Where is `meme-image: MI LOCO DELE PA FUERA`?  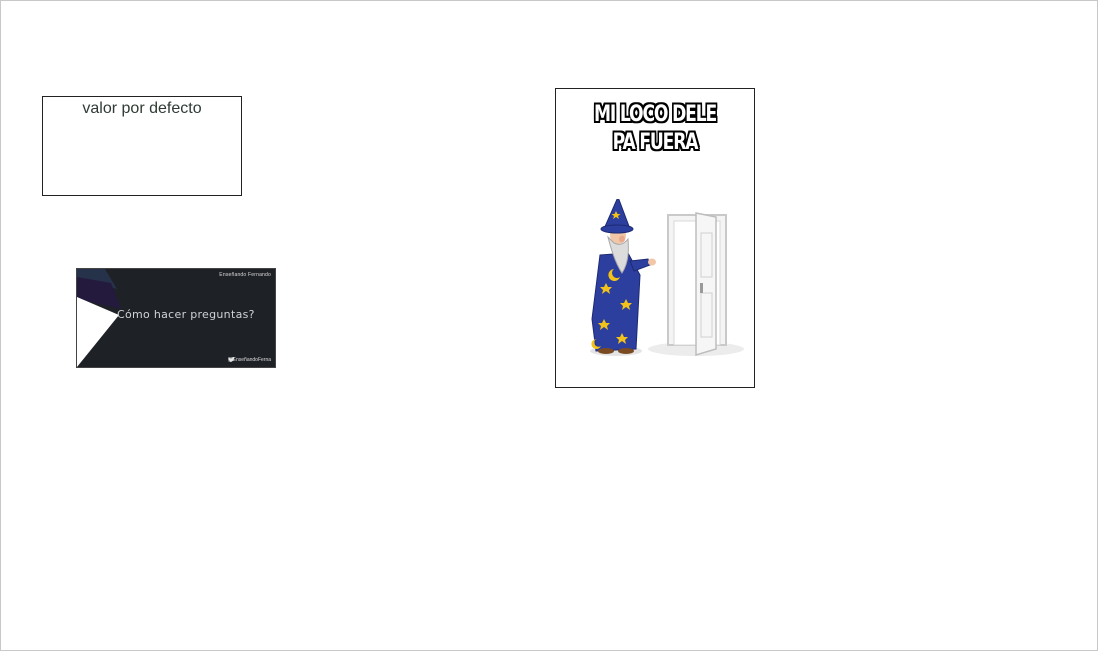 meme-image: MI LOCO DELE PA FUERA is located at coordinates (655, 238).